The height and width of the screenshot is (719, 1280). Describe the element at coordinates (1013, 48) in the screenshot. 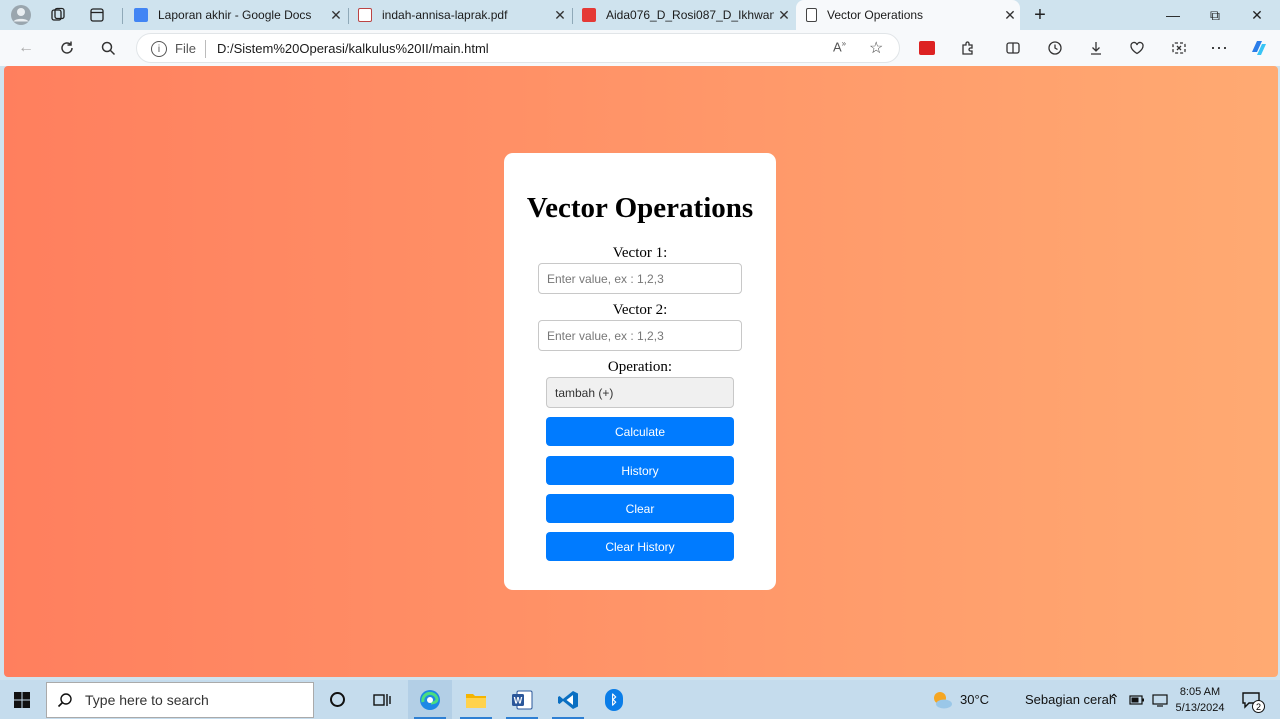

I see `split-screen-icon` at that location.